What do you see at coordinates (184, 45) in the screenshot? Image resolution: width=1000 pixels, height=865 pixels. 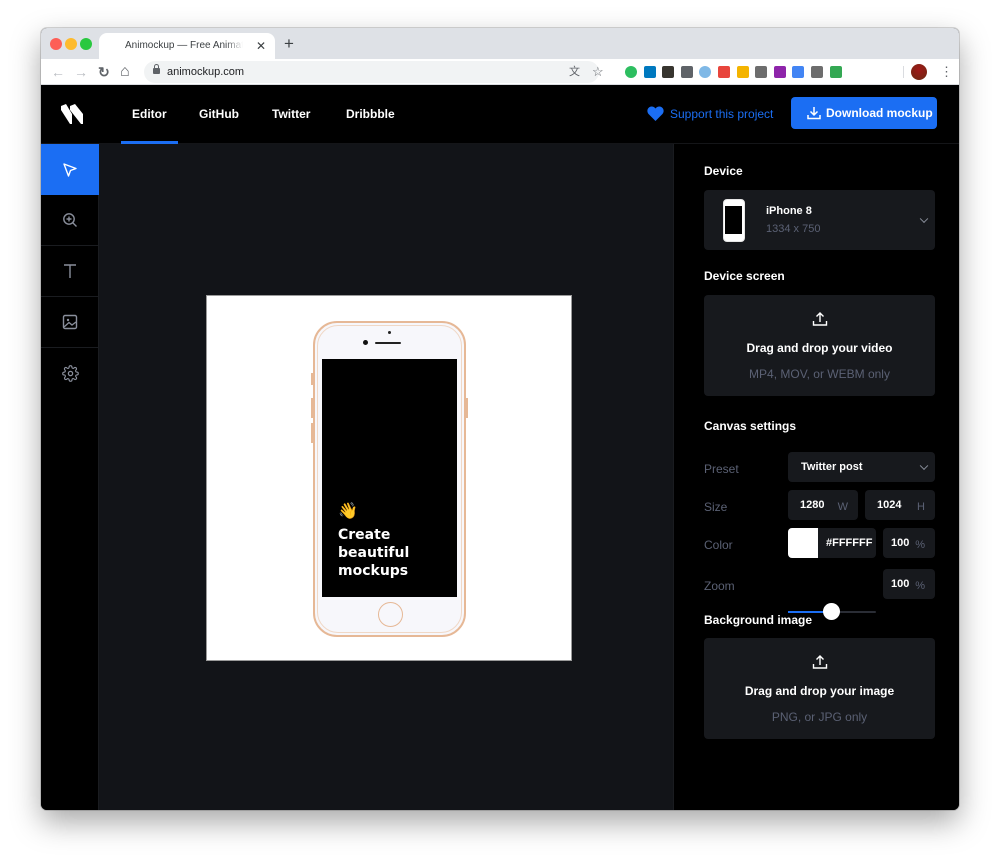 I see `tab-title: Animockup — Free Animated Mockups` at bounding box center [184, 45].